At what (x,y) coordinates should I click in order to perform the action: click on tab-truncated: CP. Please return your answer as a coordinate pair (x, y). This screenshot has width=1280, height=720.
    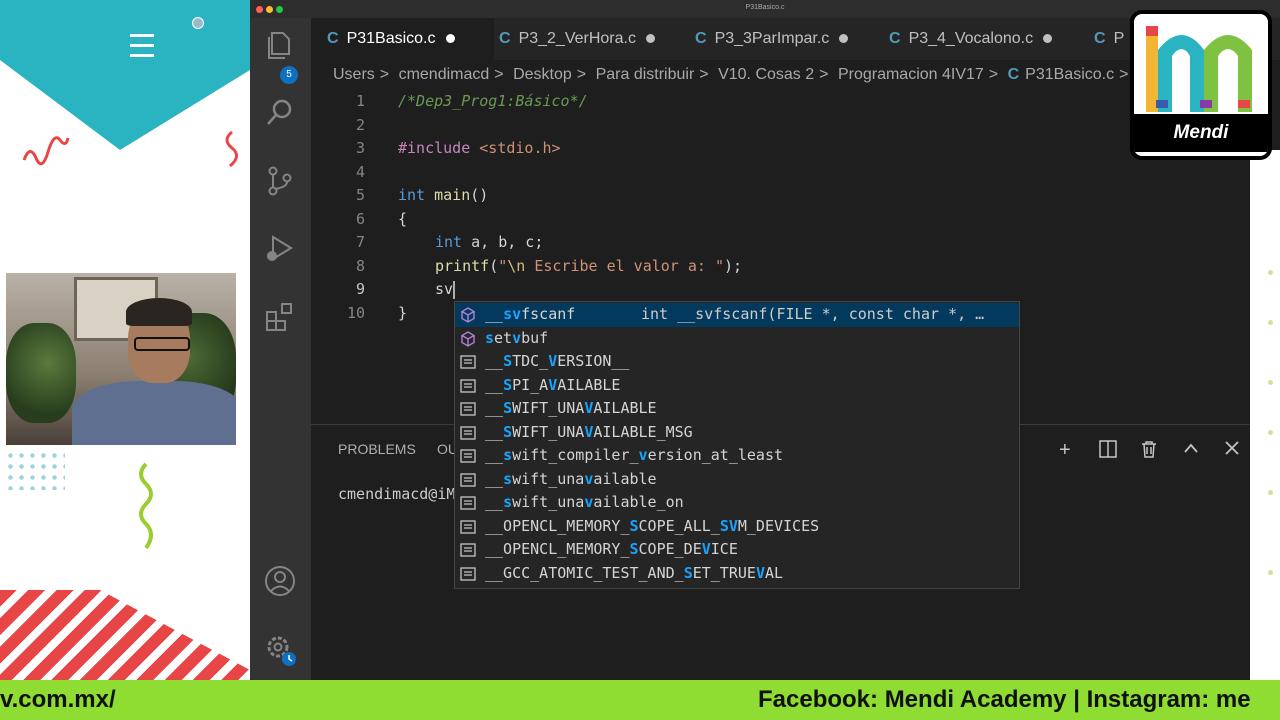
    Looking at the image, I should click on (1101, 39).